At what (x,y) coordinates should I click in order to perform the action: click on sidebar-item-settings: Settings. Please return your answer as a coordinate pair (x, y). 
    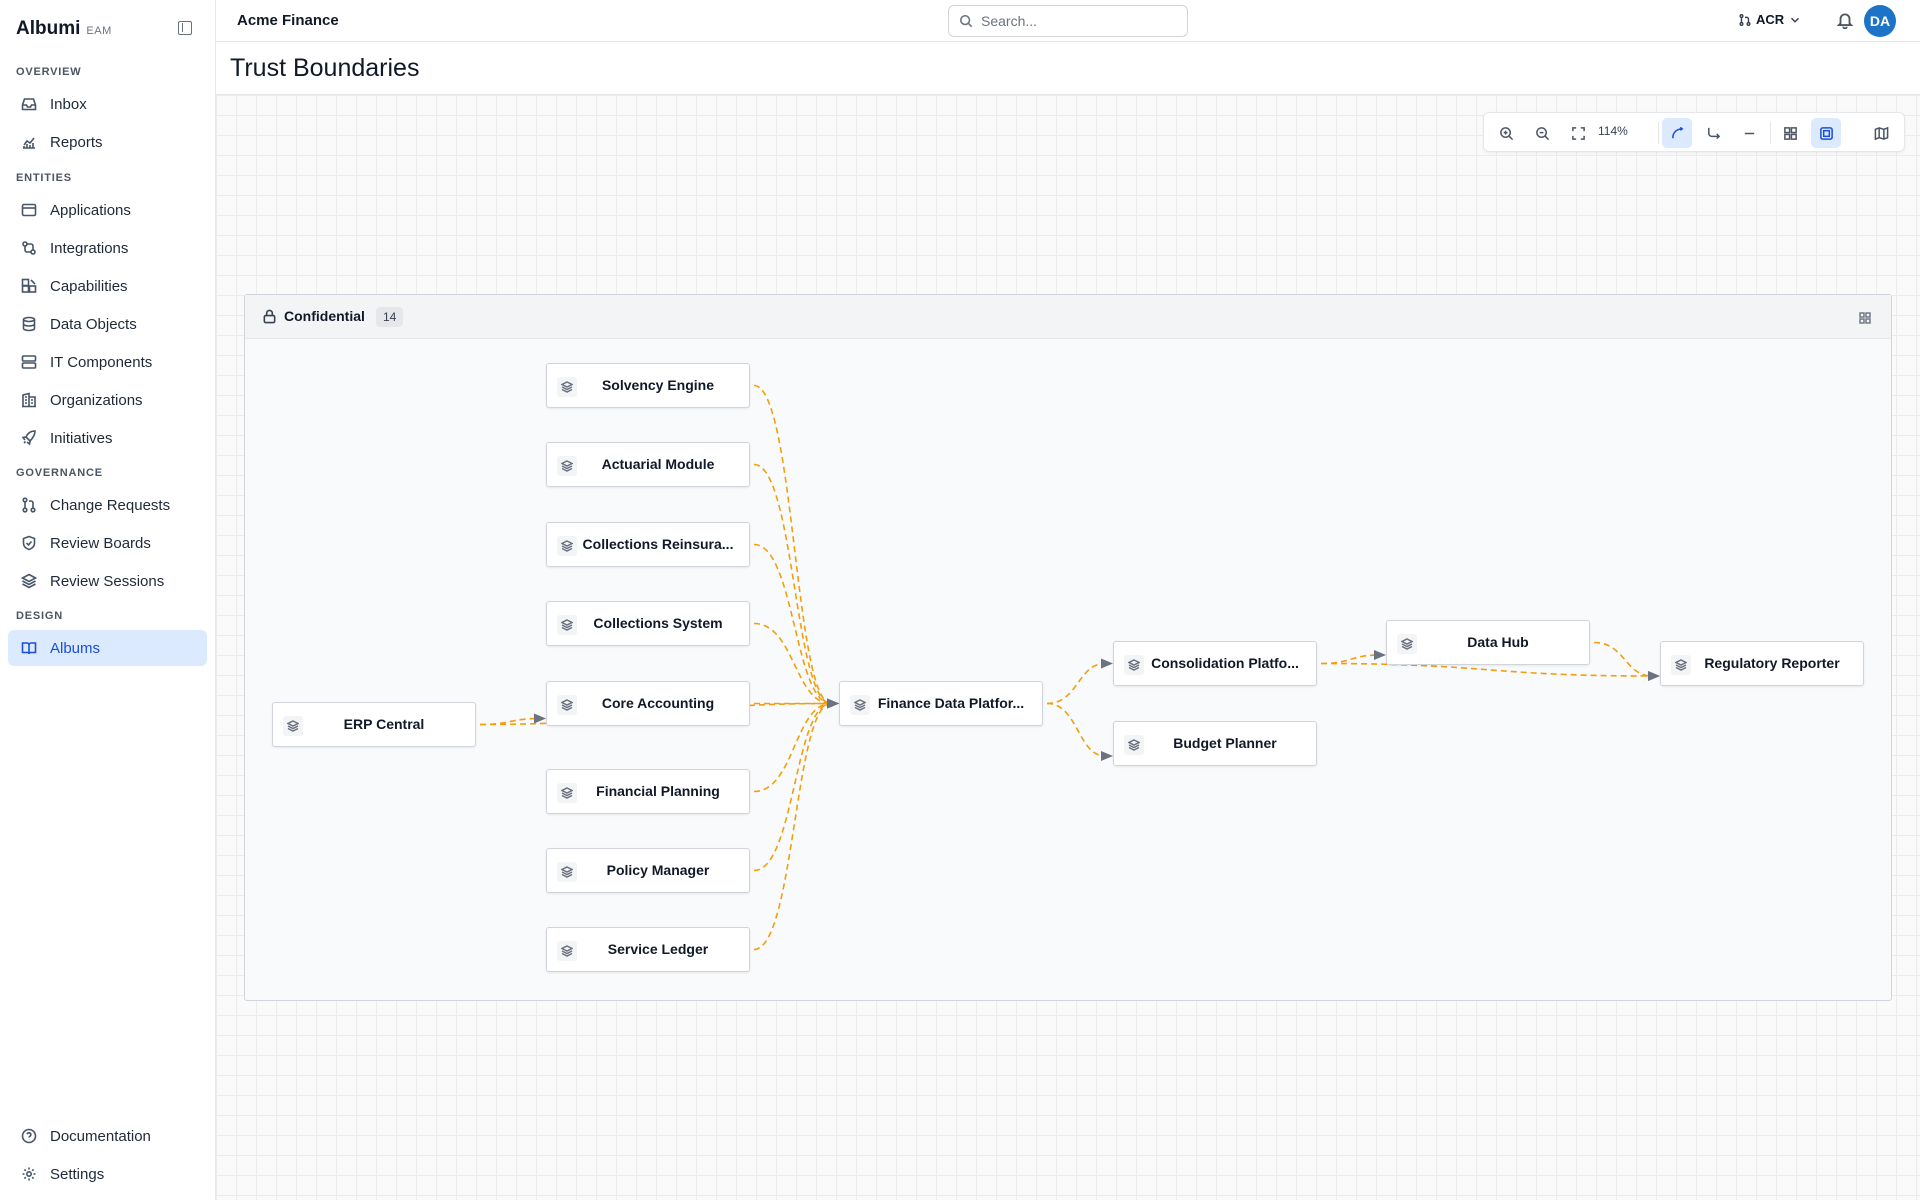
    Looking at the image, I should click on (107, 1174).